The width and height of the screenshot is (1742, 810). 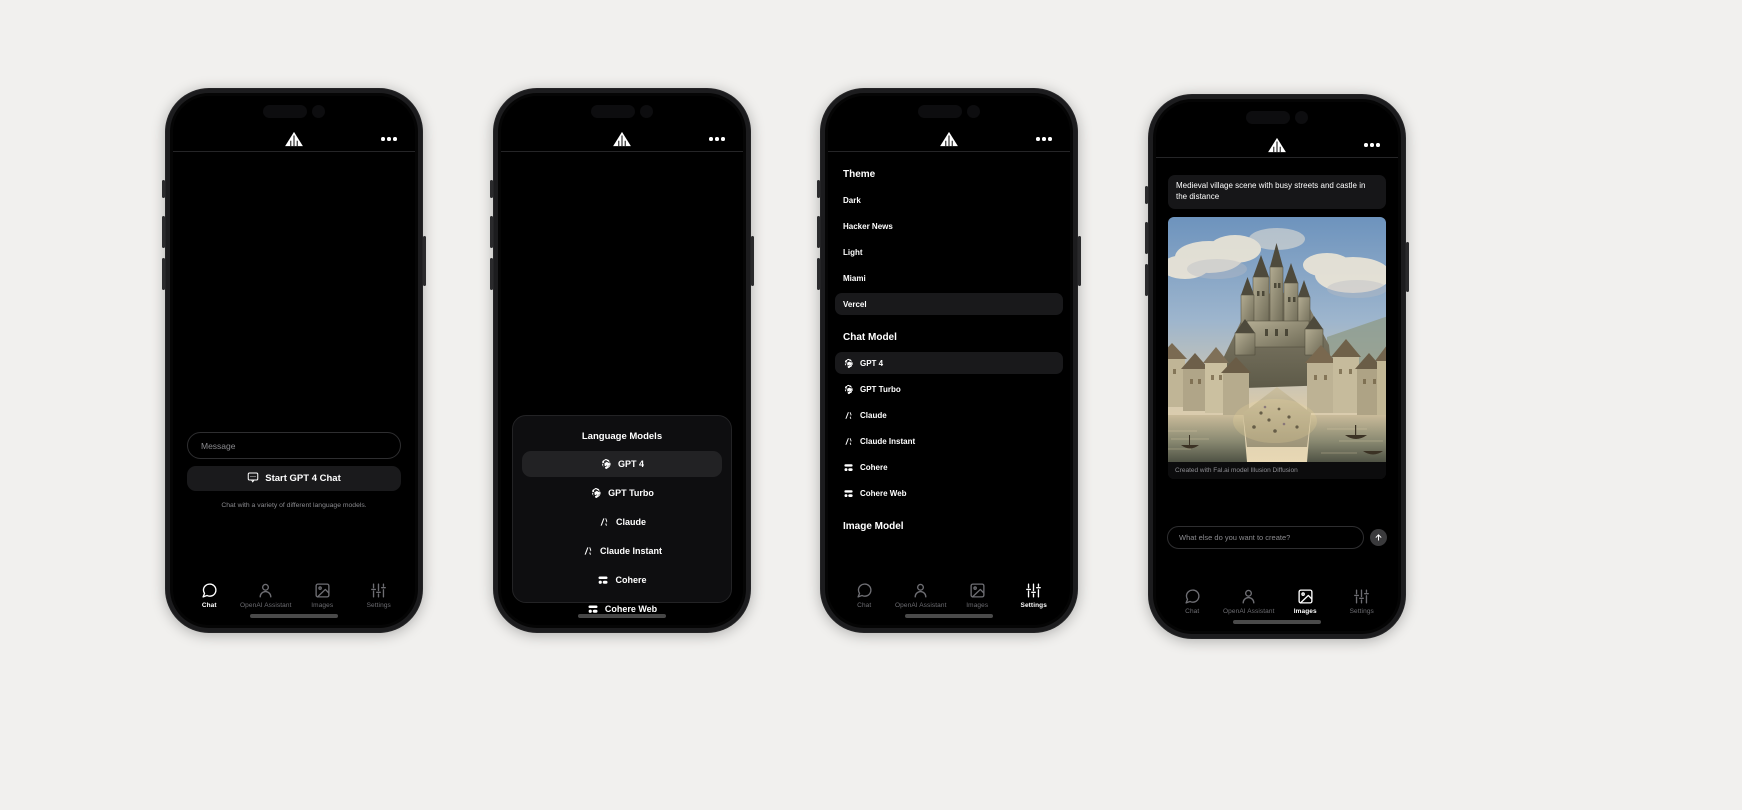 I want to click on theme-option-light: Light, so click(x=949, y=252).